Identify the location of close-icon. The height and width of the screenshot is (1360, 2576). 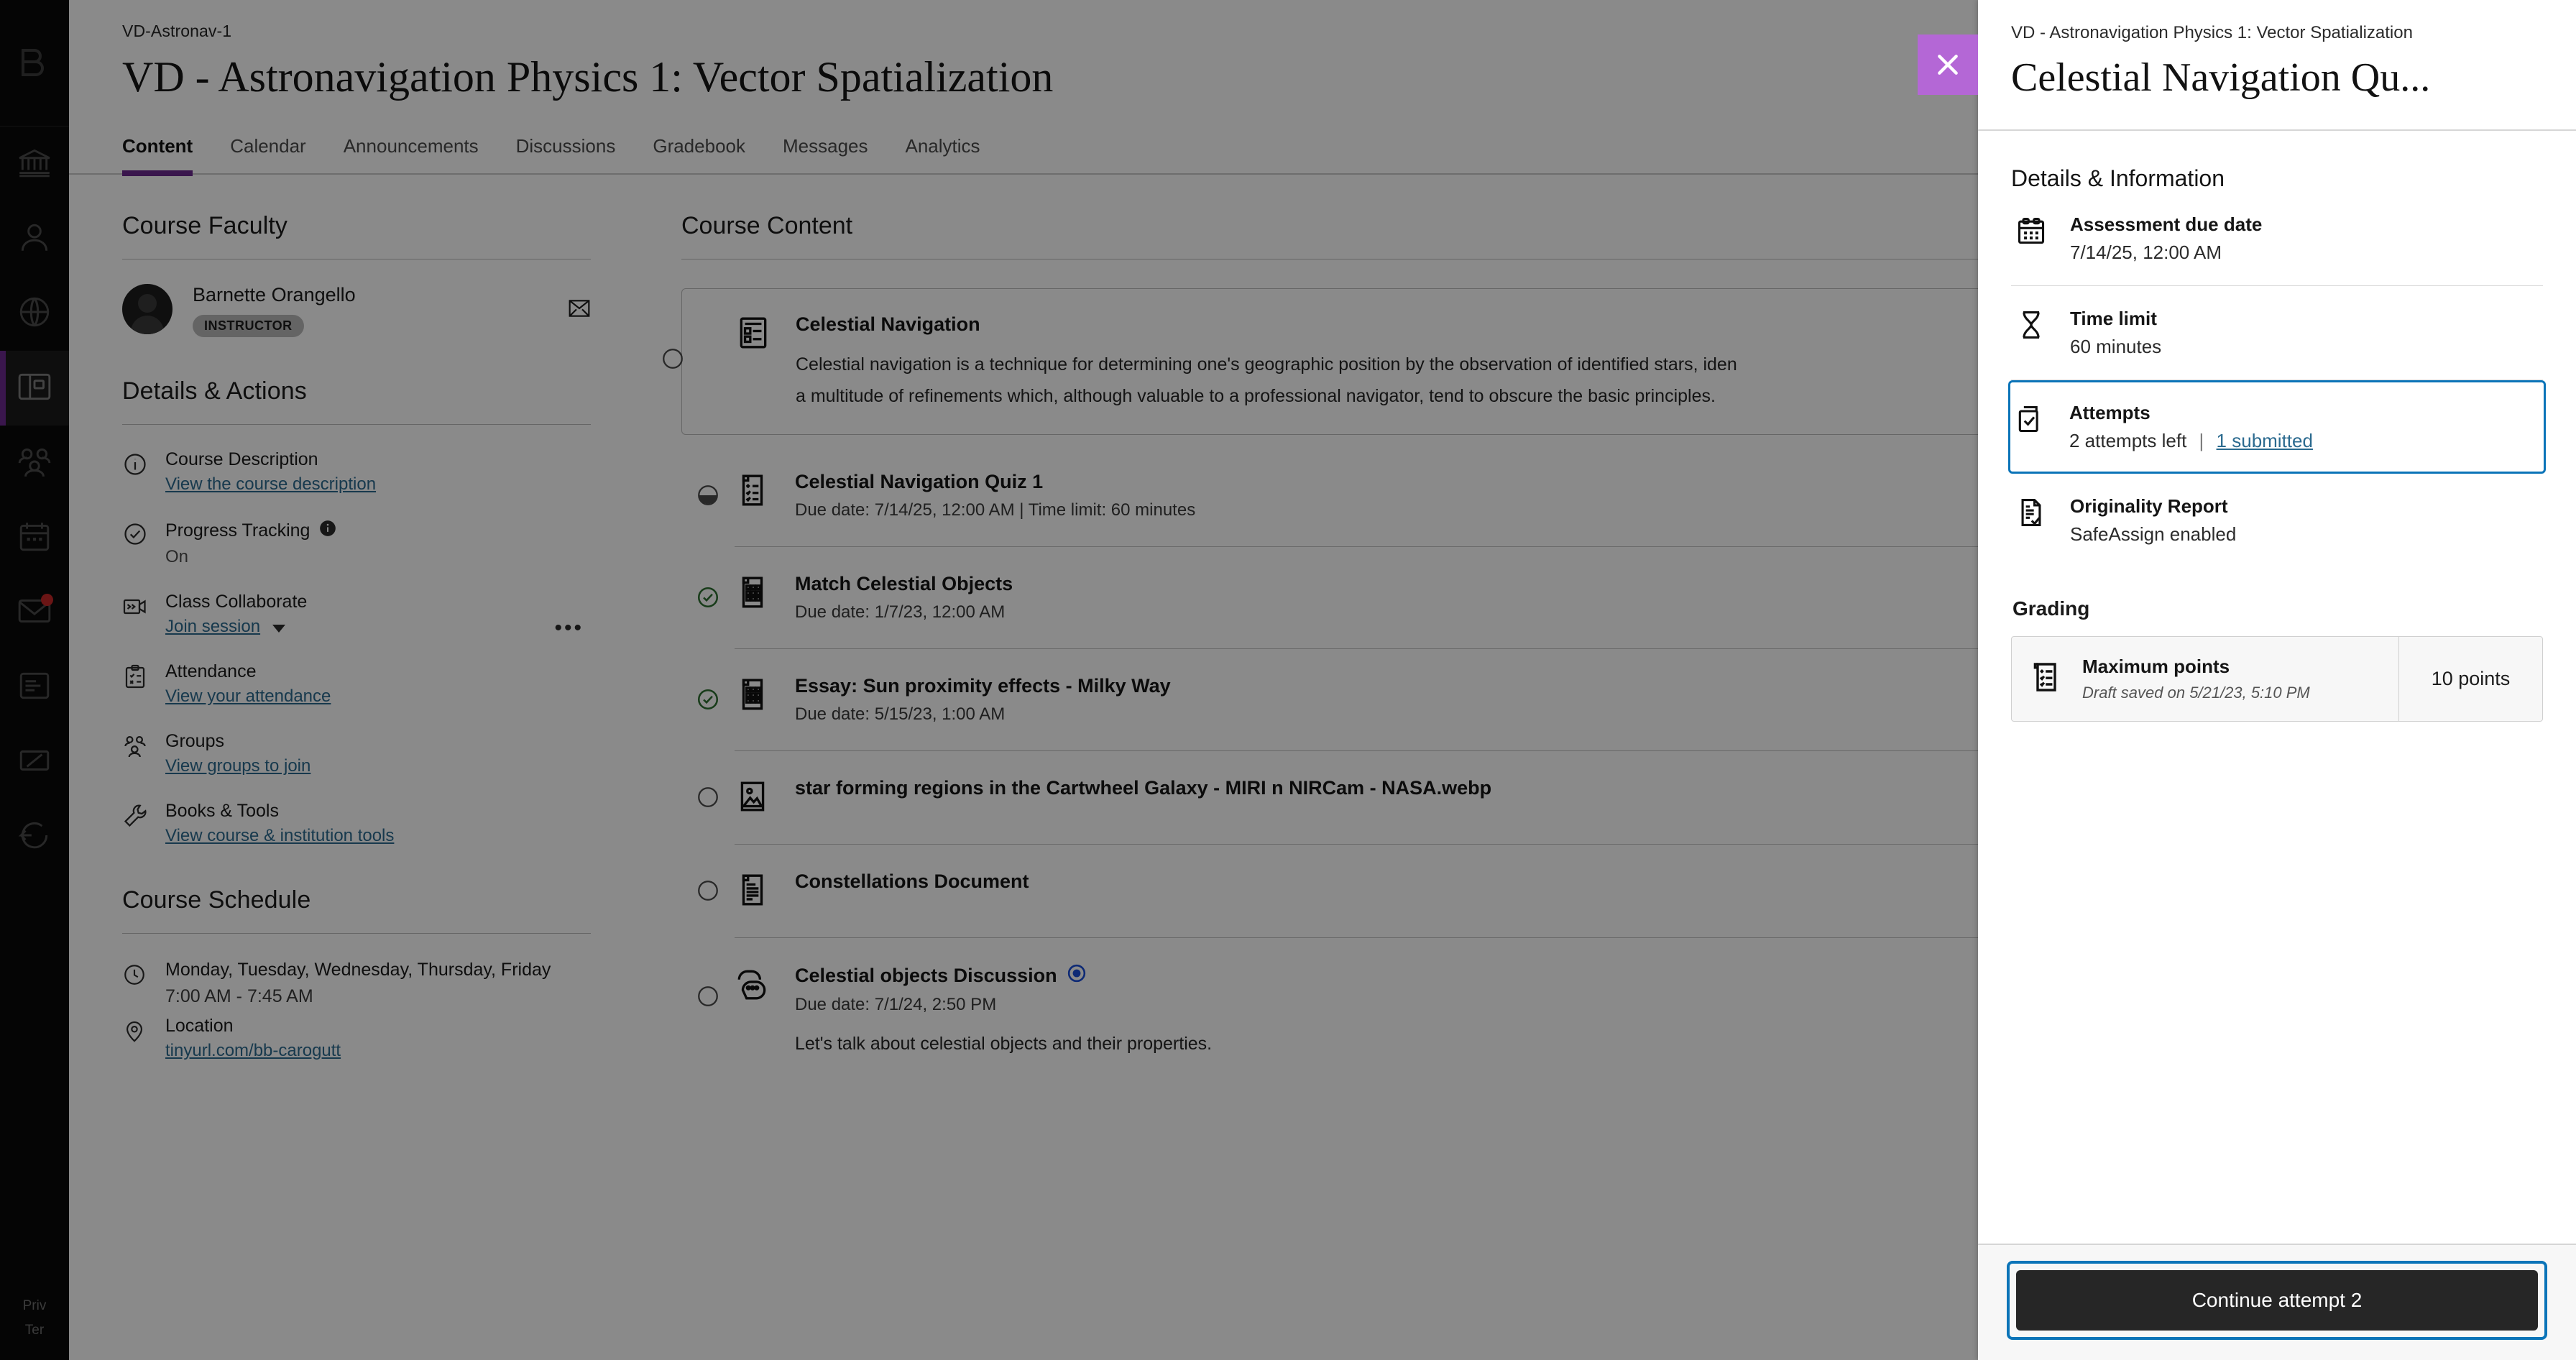
(1948, 65).